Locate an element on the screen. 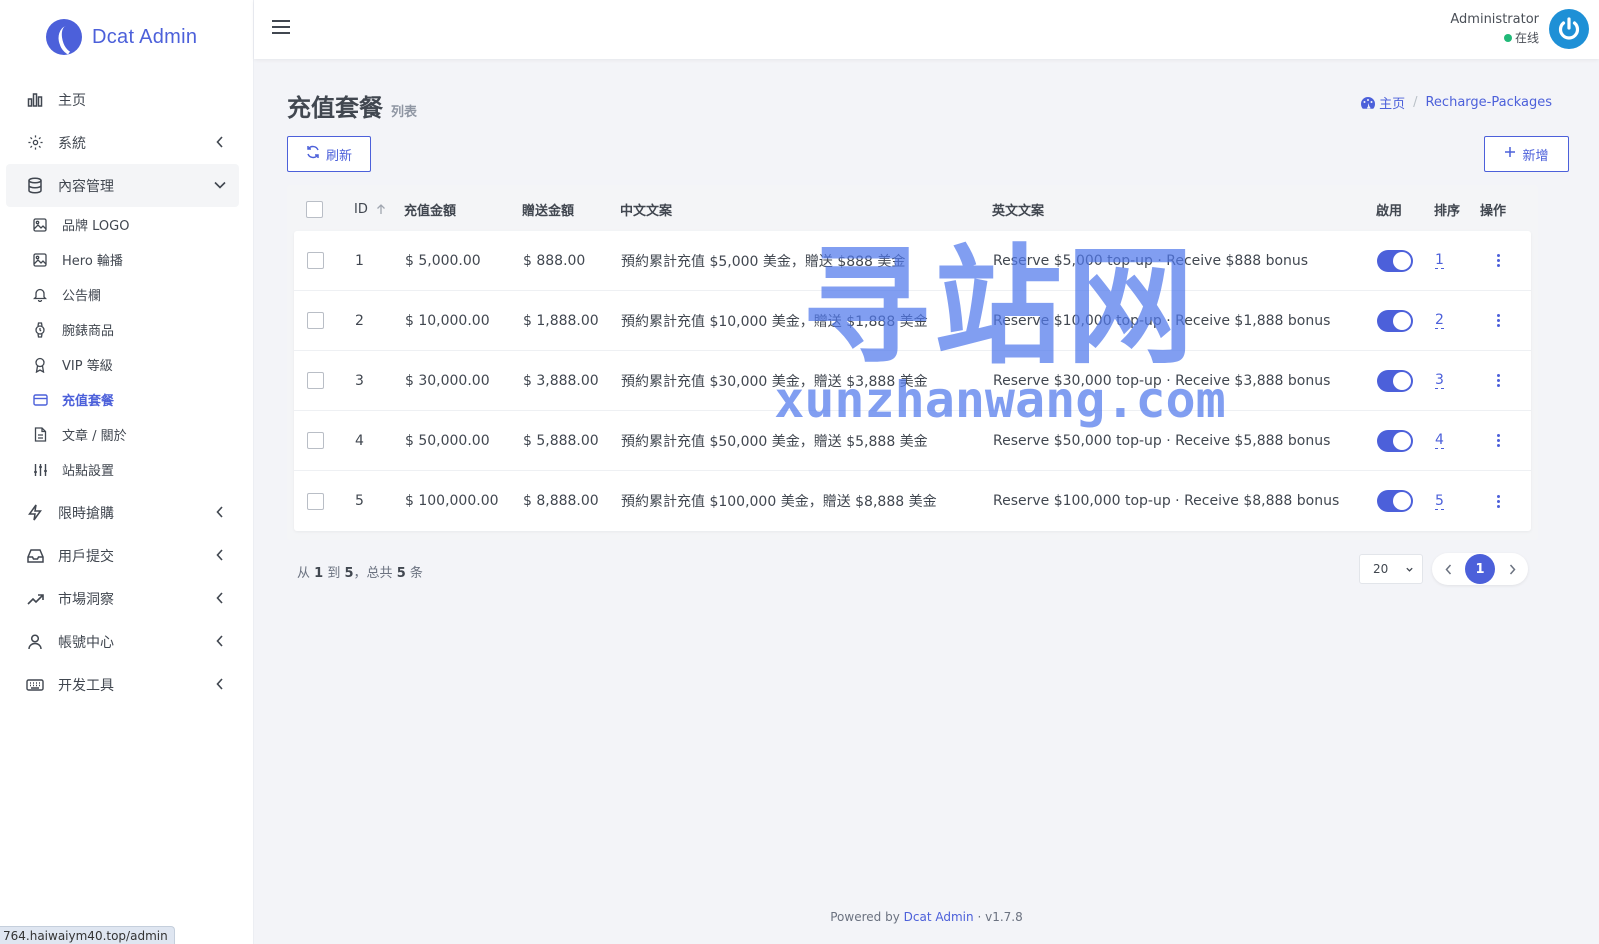 This screenshot has width=1599, height=944. sliders-icon is located at coordinates (40, 470).